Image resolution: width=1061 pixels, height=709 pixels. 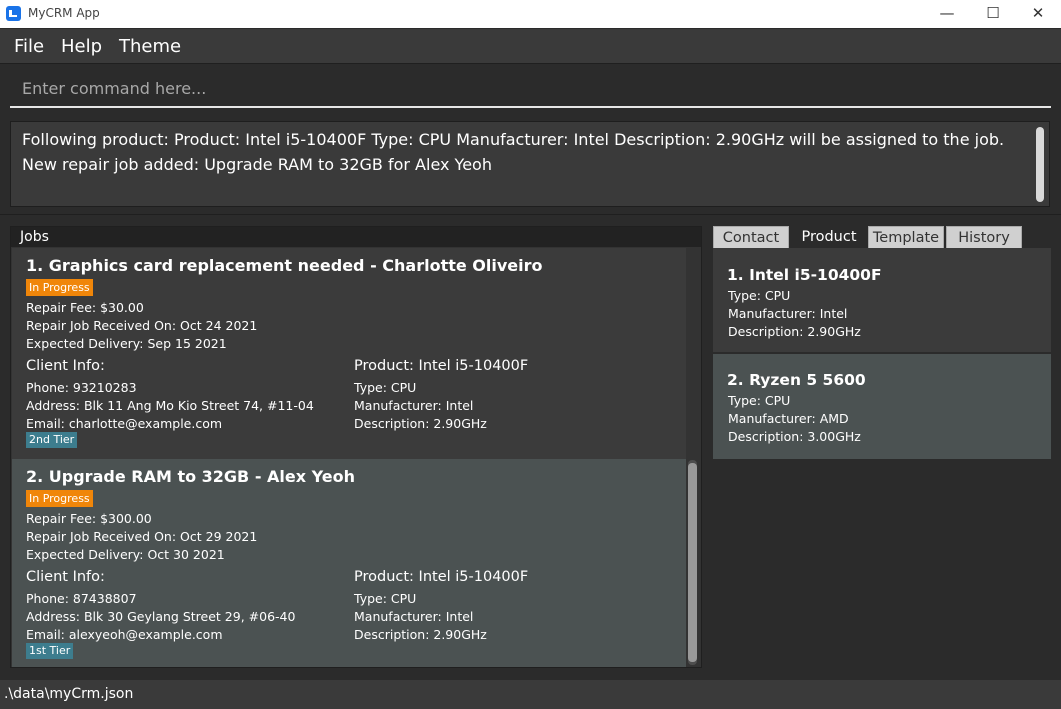 What do you see at coordinates (142, 536) in the screenshot?
I see `received-date: Repair Job Received On: Oct 29 2021` at bounding box center [142, 536].